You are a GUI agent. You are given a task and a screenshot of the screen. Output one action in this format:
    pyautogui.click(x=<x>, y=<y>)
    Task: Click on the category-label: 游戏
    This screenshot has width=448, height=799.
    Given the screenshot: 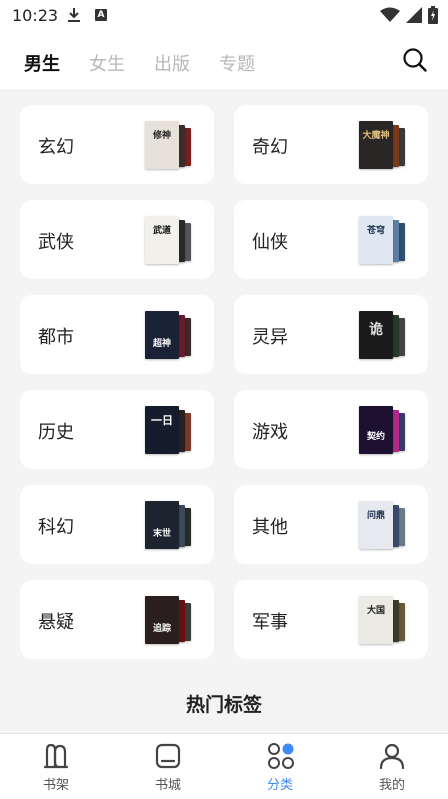 What is the action you would take?
    pyautogui.click(x=270, y=432)
    